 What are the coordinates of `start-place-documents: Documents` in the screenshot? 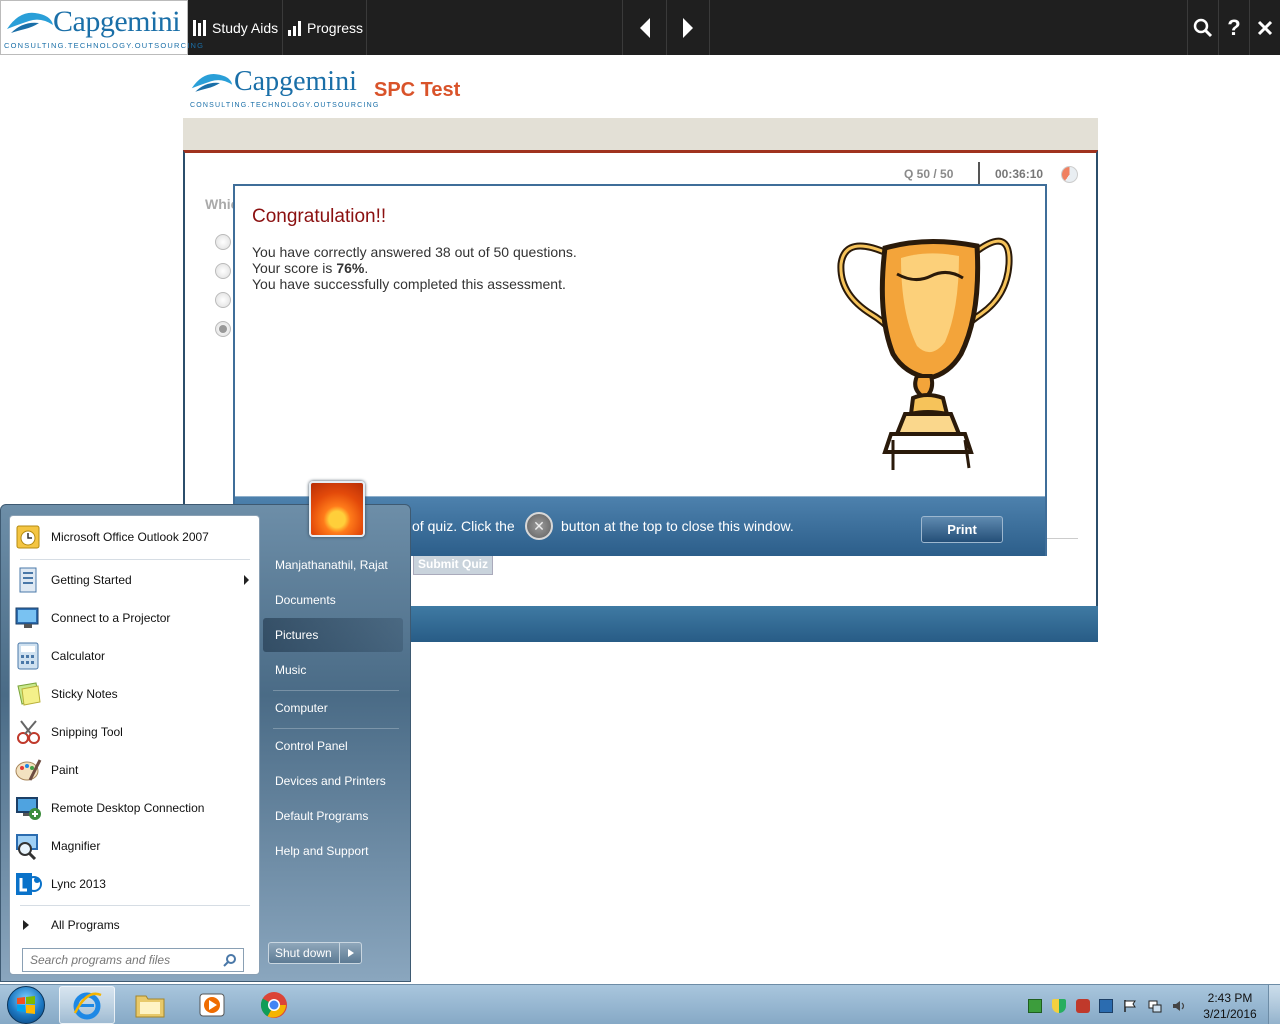 It's located at (333, 600).